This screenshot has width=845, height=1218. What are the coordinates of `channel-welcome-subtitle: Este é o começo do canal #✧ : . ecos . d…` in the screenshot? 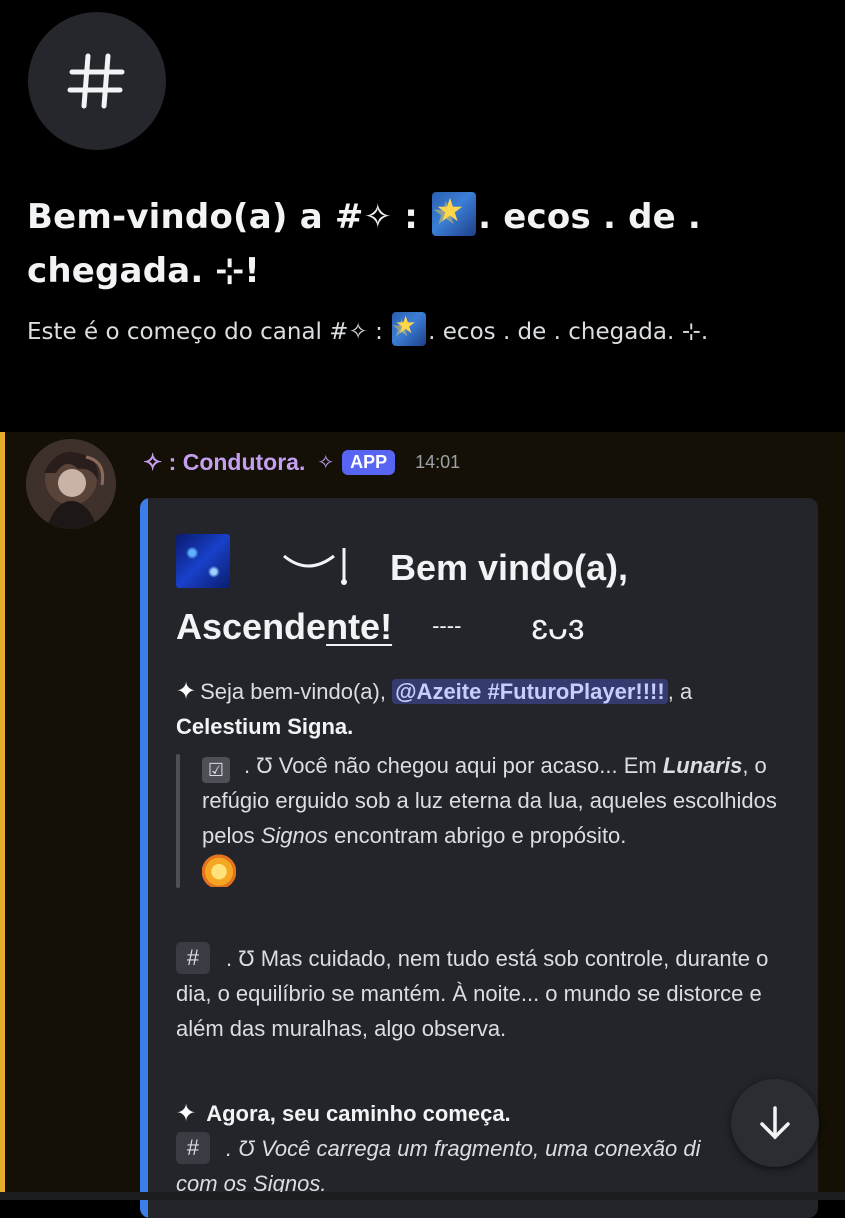 It's located at (427, 332).